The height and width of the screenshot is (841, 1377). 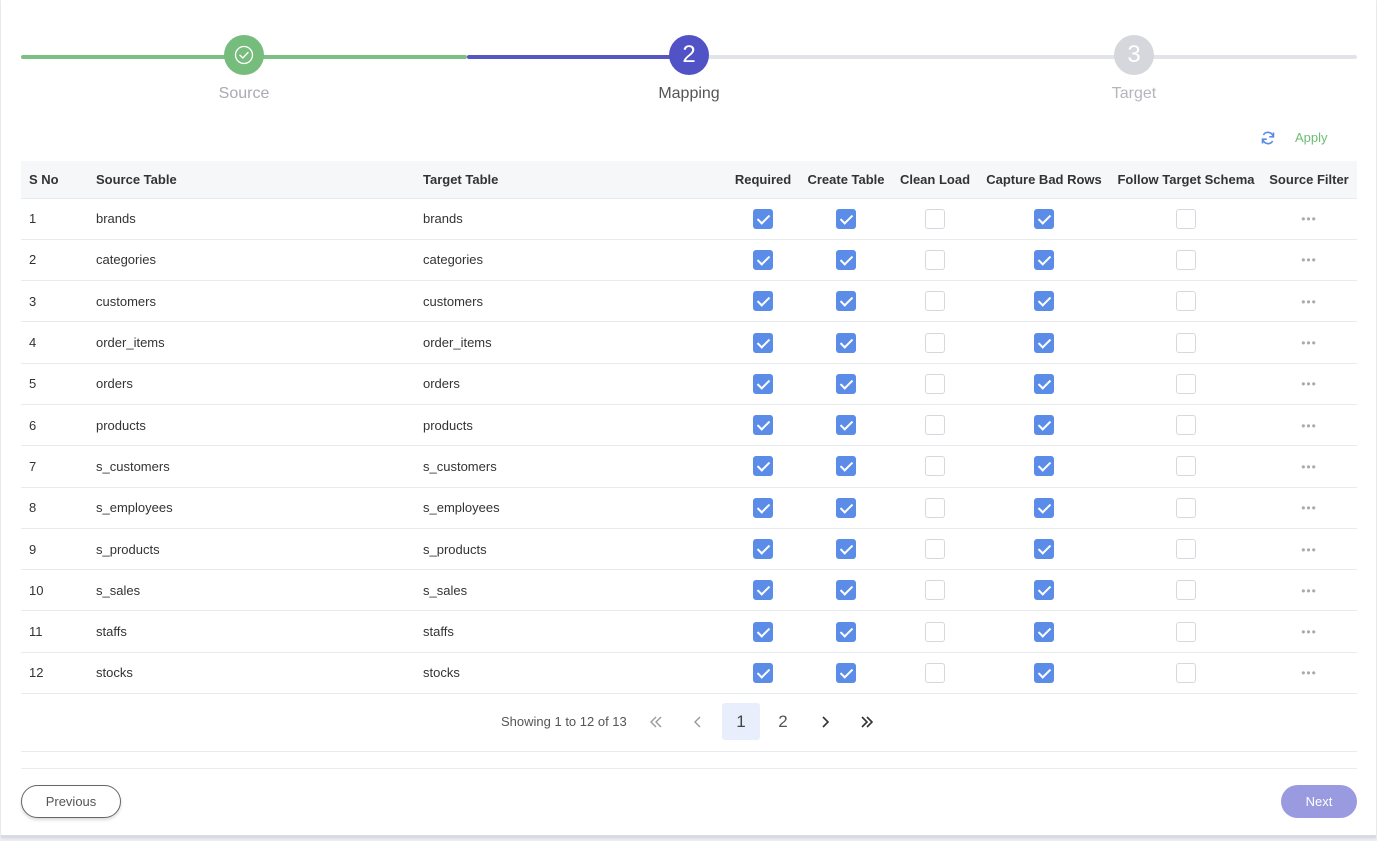 What do you see at coordinates (1319, 801) in the screenshot?
I see `next-button: Next` at bounding box center [1319, 801].